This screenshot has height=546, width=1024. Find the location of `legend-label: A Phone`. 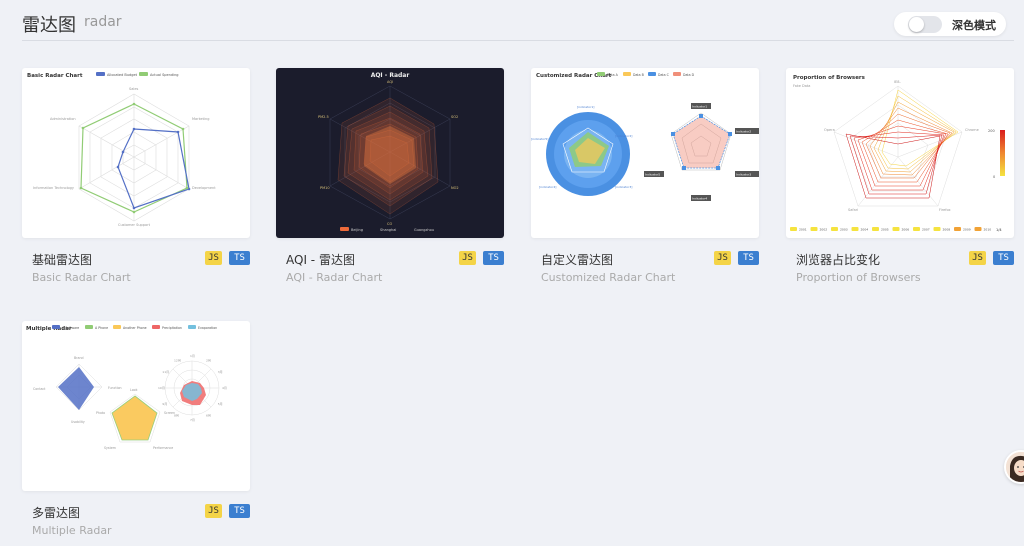

legend-label: A Phone is located at coordinates (101, 328).